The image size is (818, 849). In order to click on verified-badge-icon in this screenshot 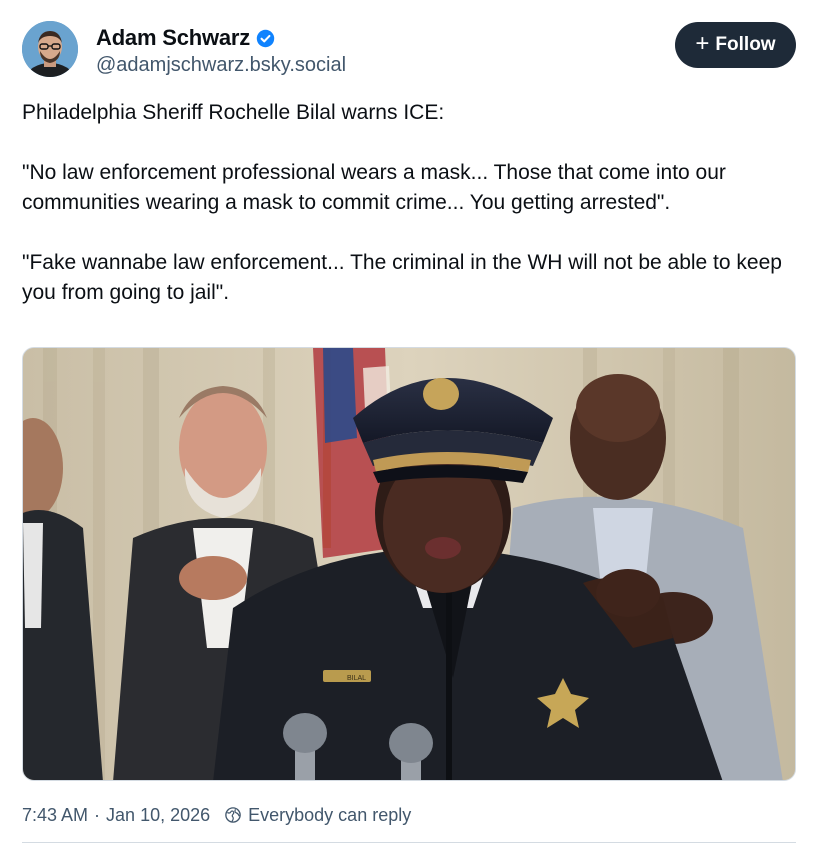, I will do `click(265, 38)`.